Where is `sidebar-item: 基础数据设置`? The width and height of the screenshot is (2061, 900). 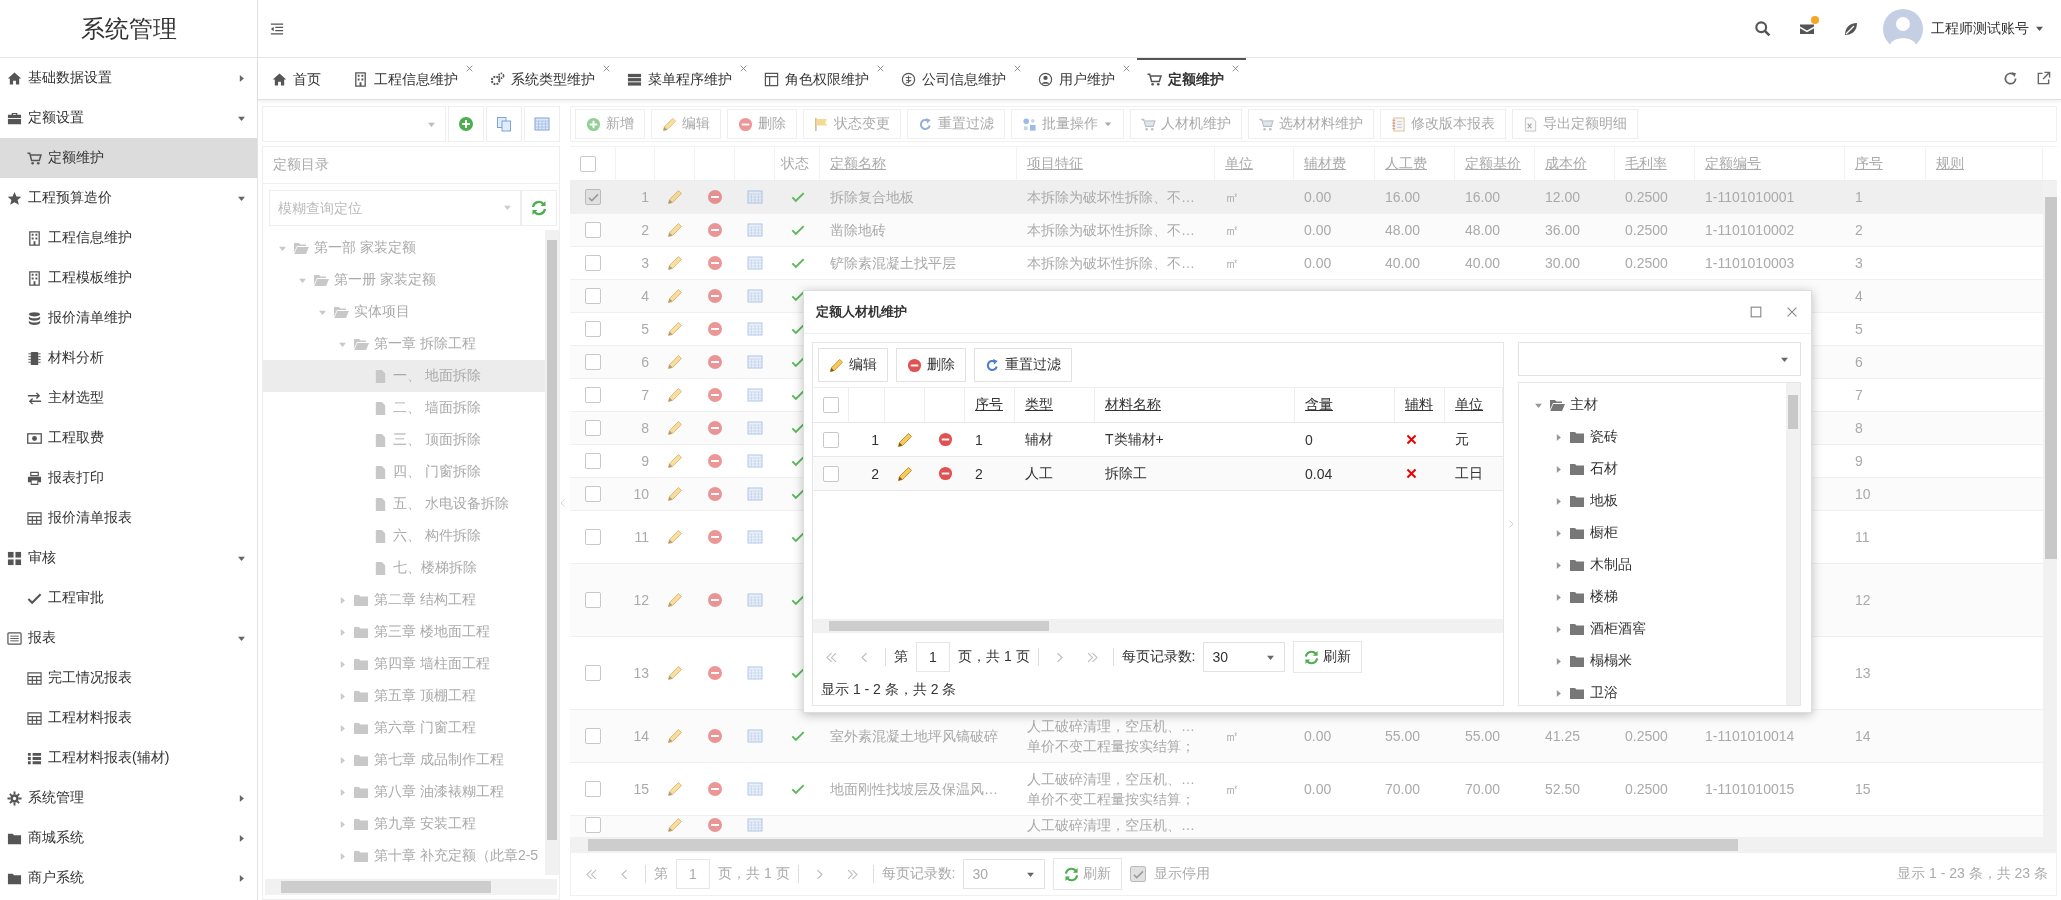 sidebar-item: 基础数据设置 is located at coordinates (128, 78).